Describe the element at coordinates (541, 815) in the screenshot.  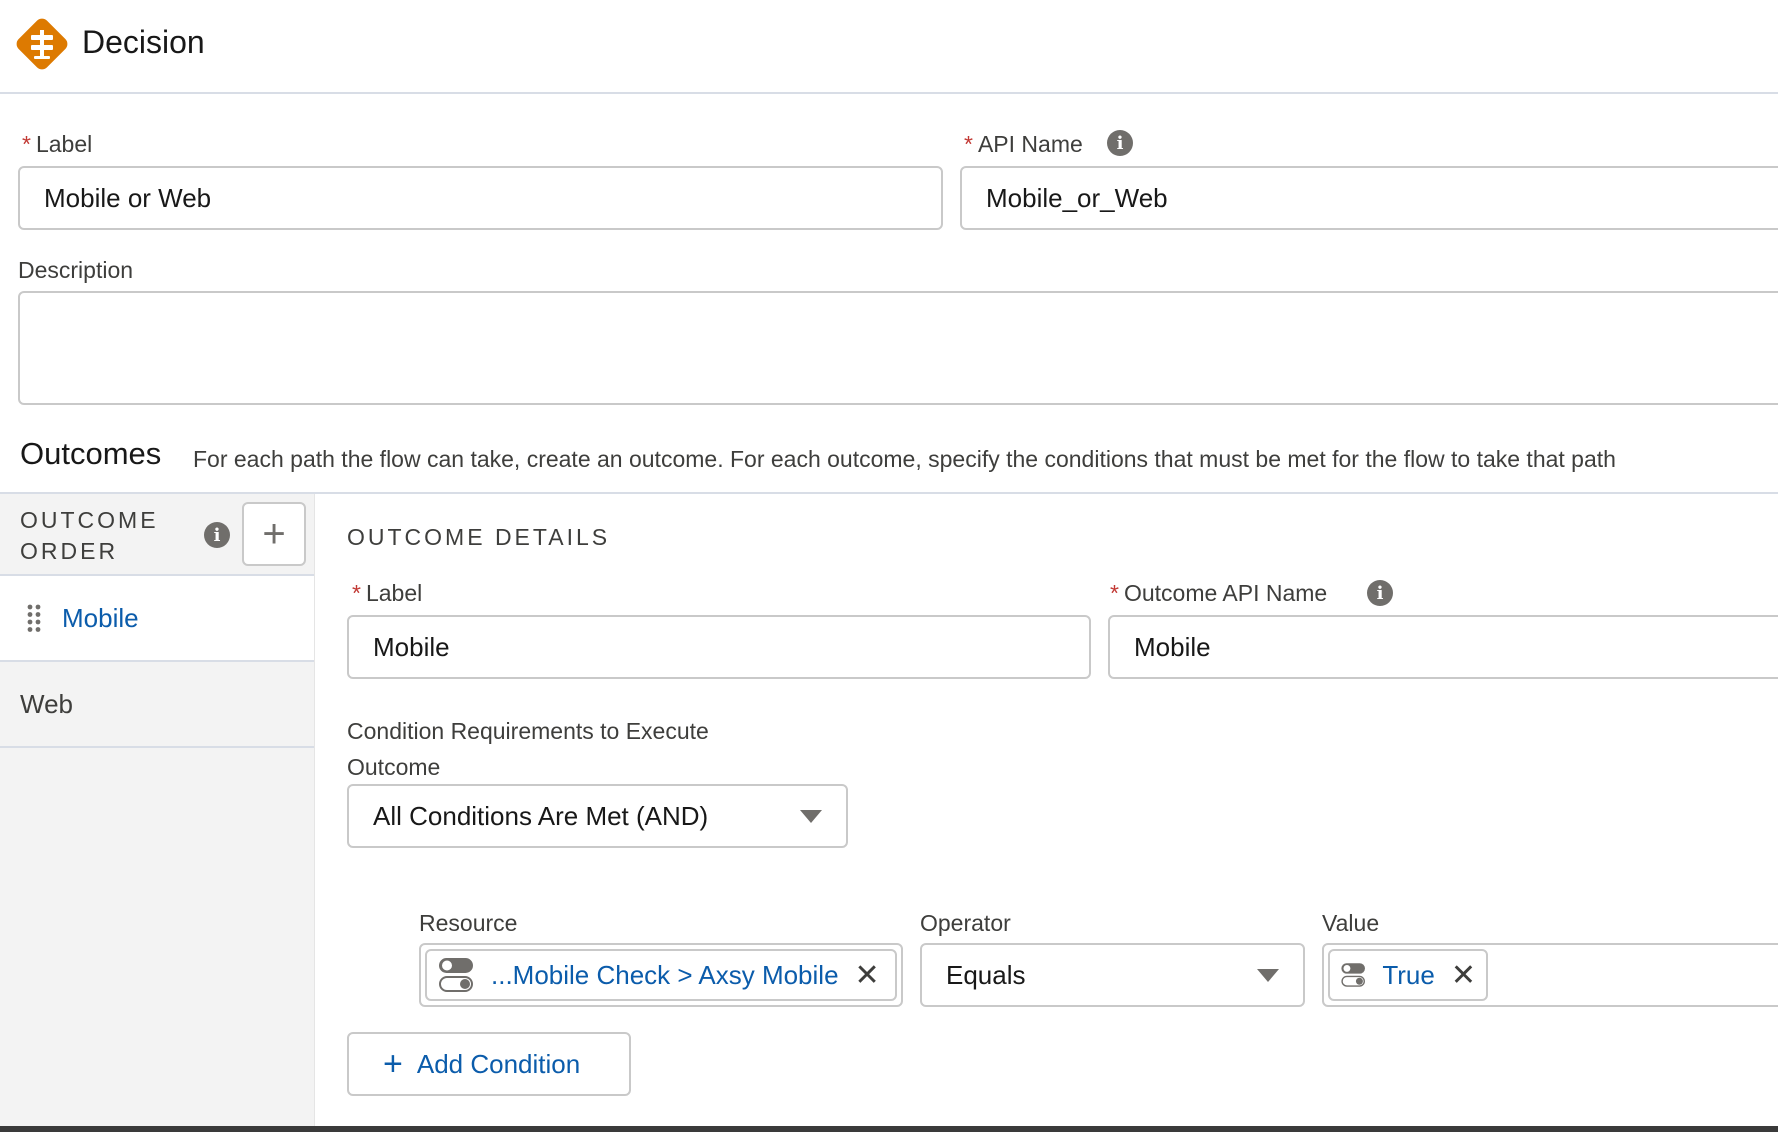
I see `condition-requirements-value: All Conditions Are Met (AND)` at that location.